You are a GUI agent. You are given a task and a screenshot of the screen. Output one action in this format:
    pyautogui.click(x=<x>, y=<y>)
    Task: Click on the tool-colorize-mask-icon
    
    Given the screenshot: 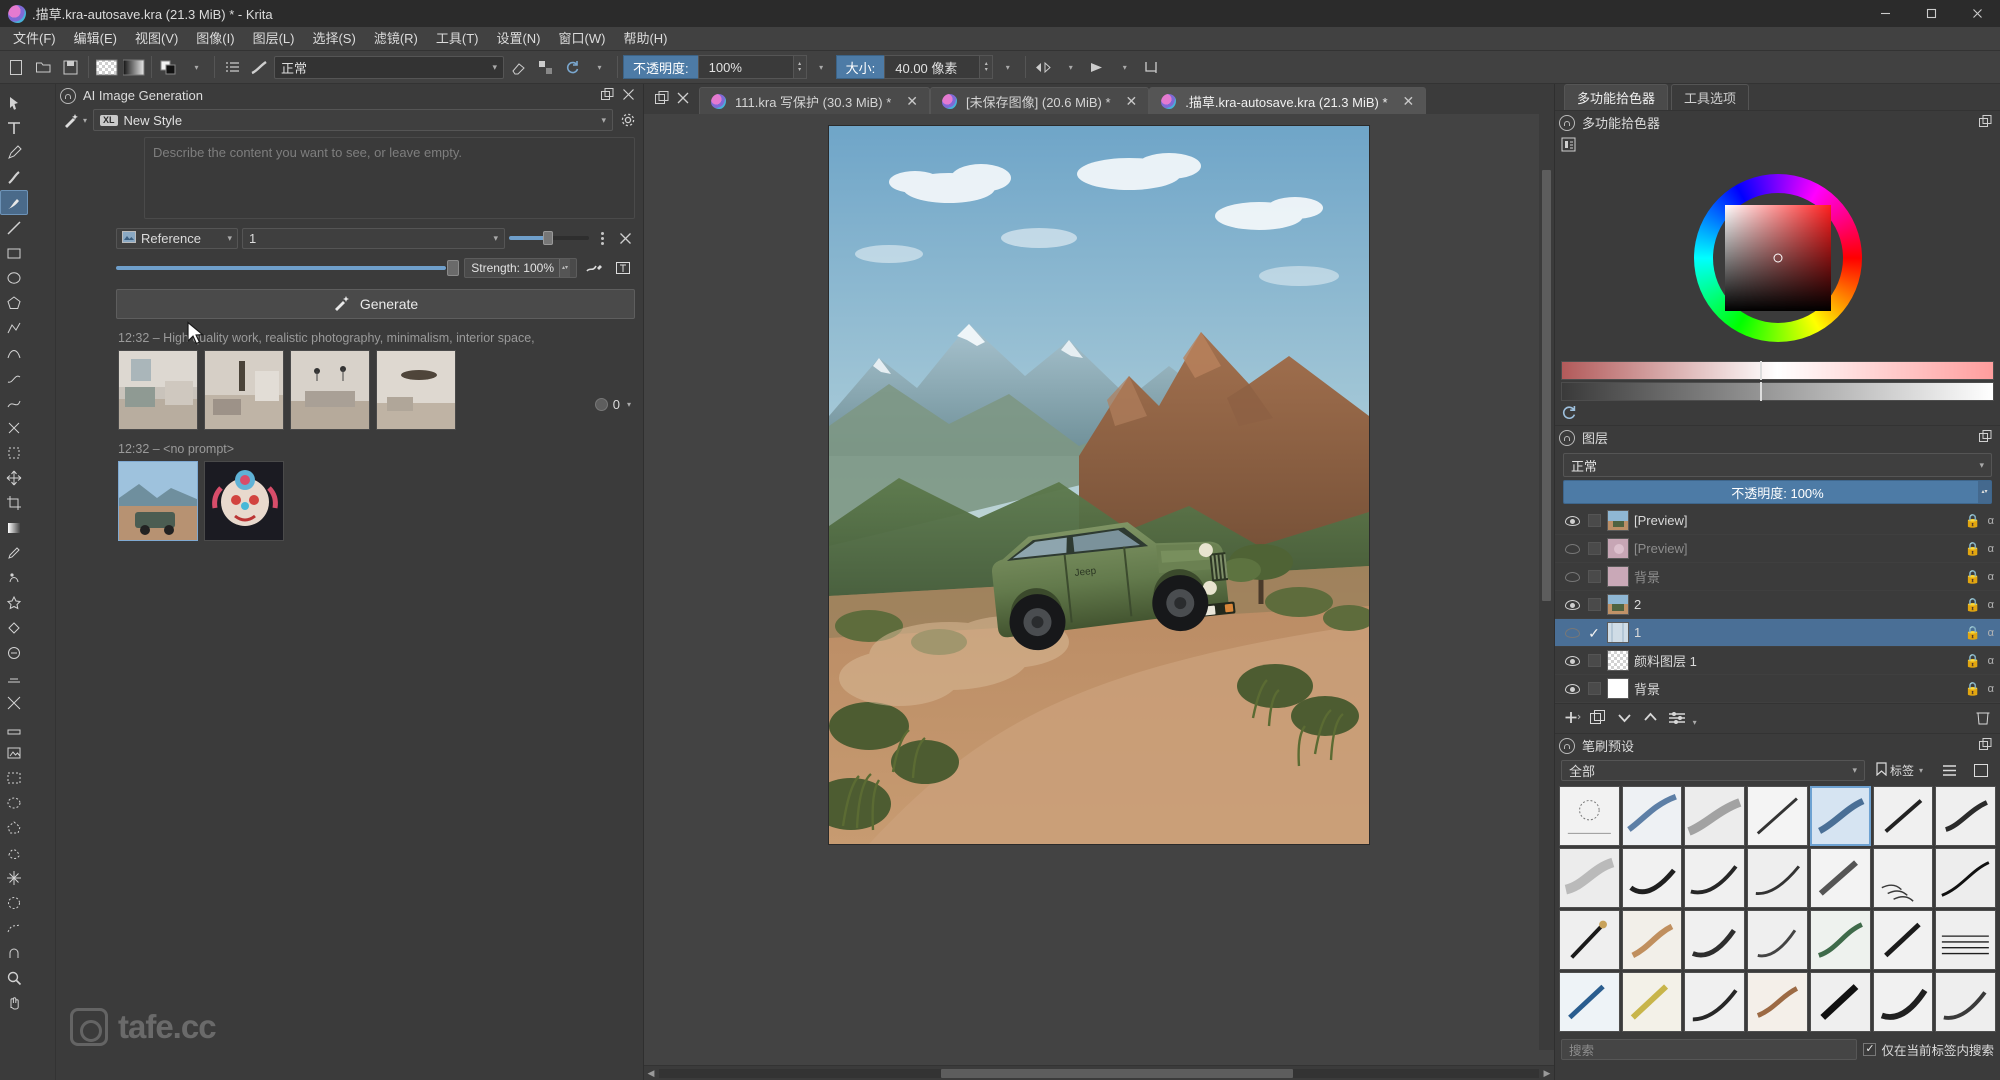 What is the action you would take?
    pyautogui.click(x=14, y=577)
    